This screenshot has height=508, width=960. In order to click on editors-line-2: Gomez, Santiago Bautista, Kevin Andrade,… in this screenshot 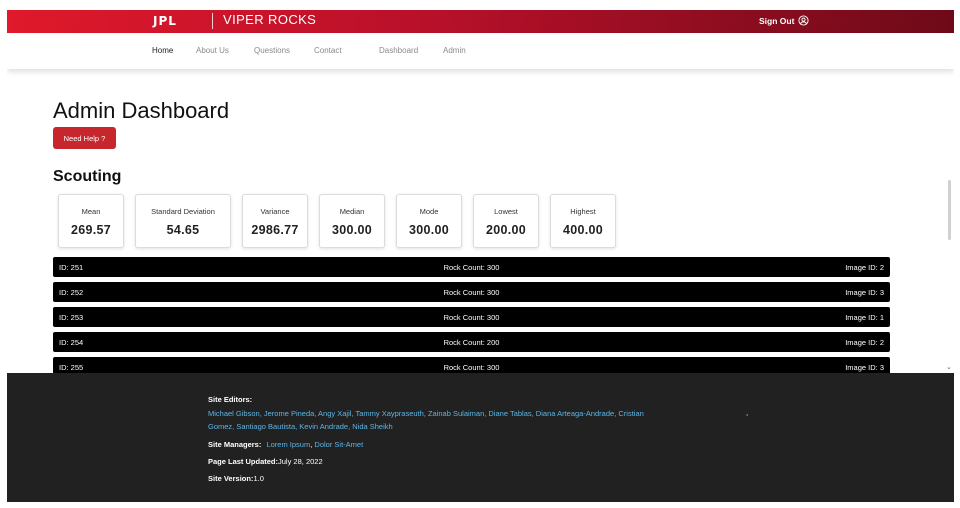, I will do `click(300, 426)`.